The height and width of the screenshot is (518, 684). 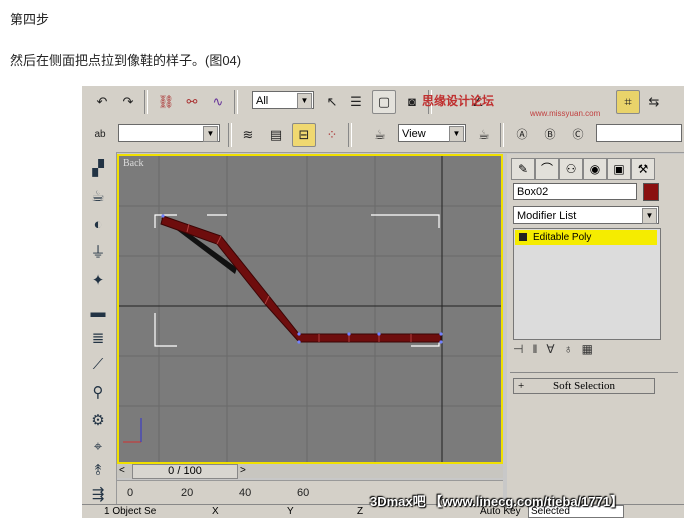 I want to click on bind-space-warp-icon: ∿, so click(x=218, y=102).